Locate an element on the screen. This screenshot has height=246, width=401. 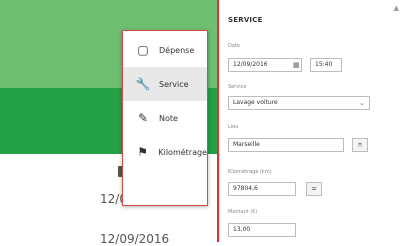
lieu-field: Marseille is located at coordinates (286, 145).